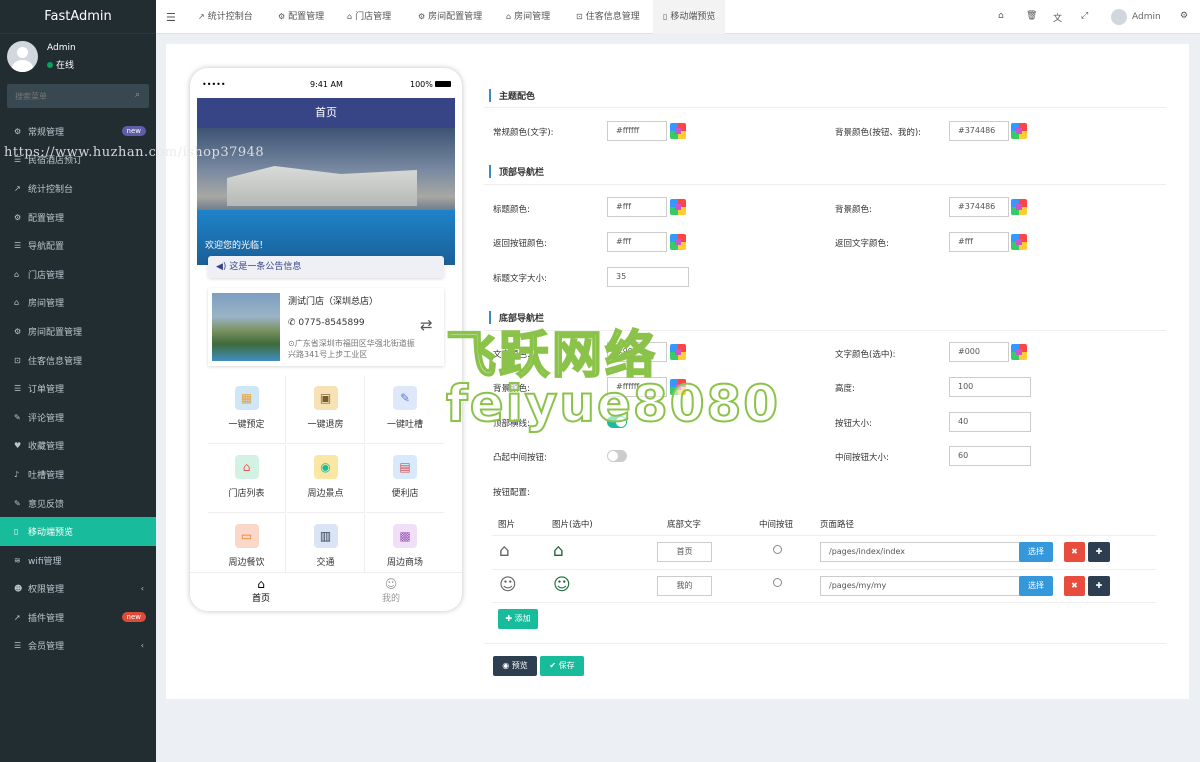 The image size is (1200, 762). What do you see at coordinates (326, 479) in the screenshot?
I see `grid-item-sights: ◉ 周边景点` at bounding box center [326, 479].